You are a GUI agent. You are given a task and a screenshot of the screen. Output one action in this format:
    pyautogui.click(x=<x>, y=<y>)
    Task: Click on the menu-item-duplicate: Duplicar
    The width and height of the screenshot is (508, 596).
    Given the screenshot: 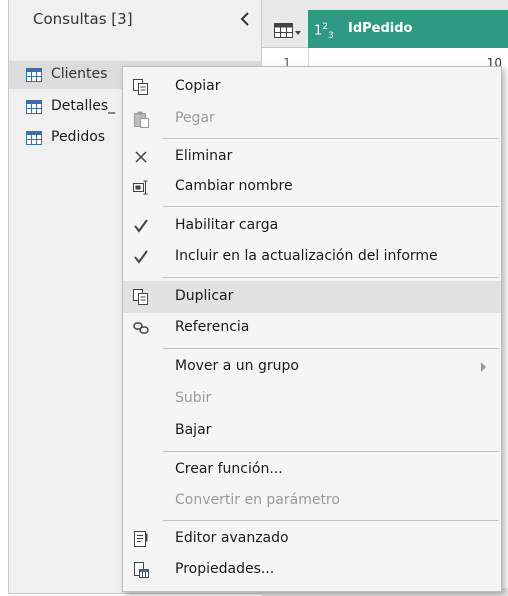 What is the action you would take?
    pyautogui.click(x=312, y=297)
    